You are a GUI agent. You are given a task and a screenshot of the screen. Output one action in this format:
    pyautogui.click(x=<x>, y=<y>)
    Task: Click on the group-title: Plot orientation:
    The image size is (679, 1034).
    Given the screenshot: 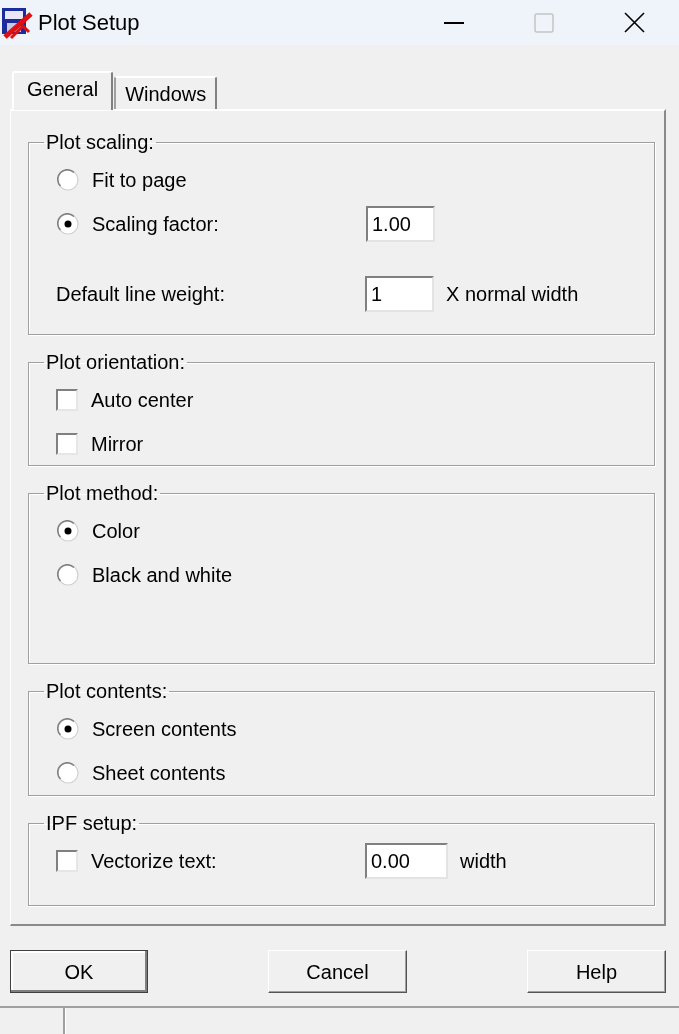 What is the action you would take?
    pyautogui.click(x=115, y=362)
    